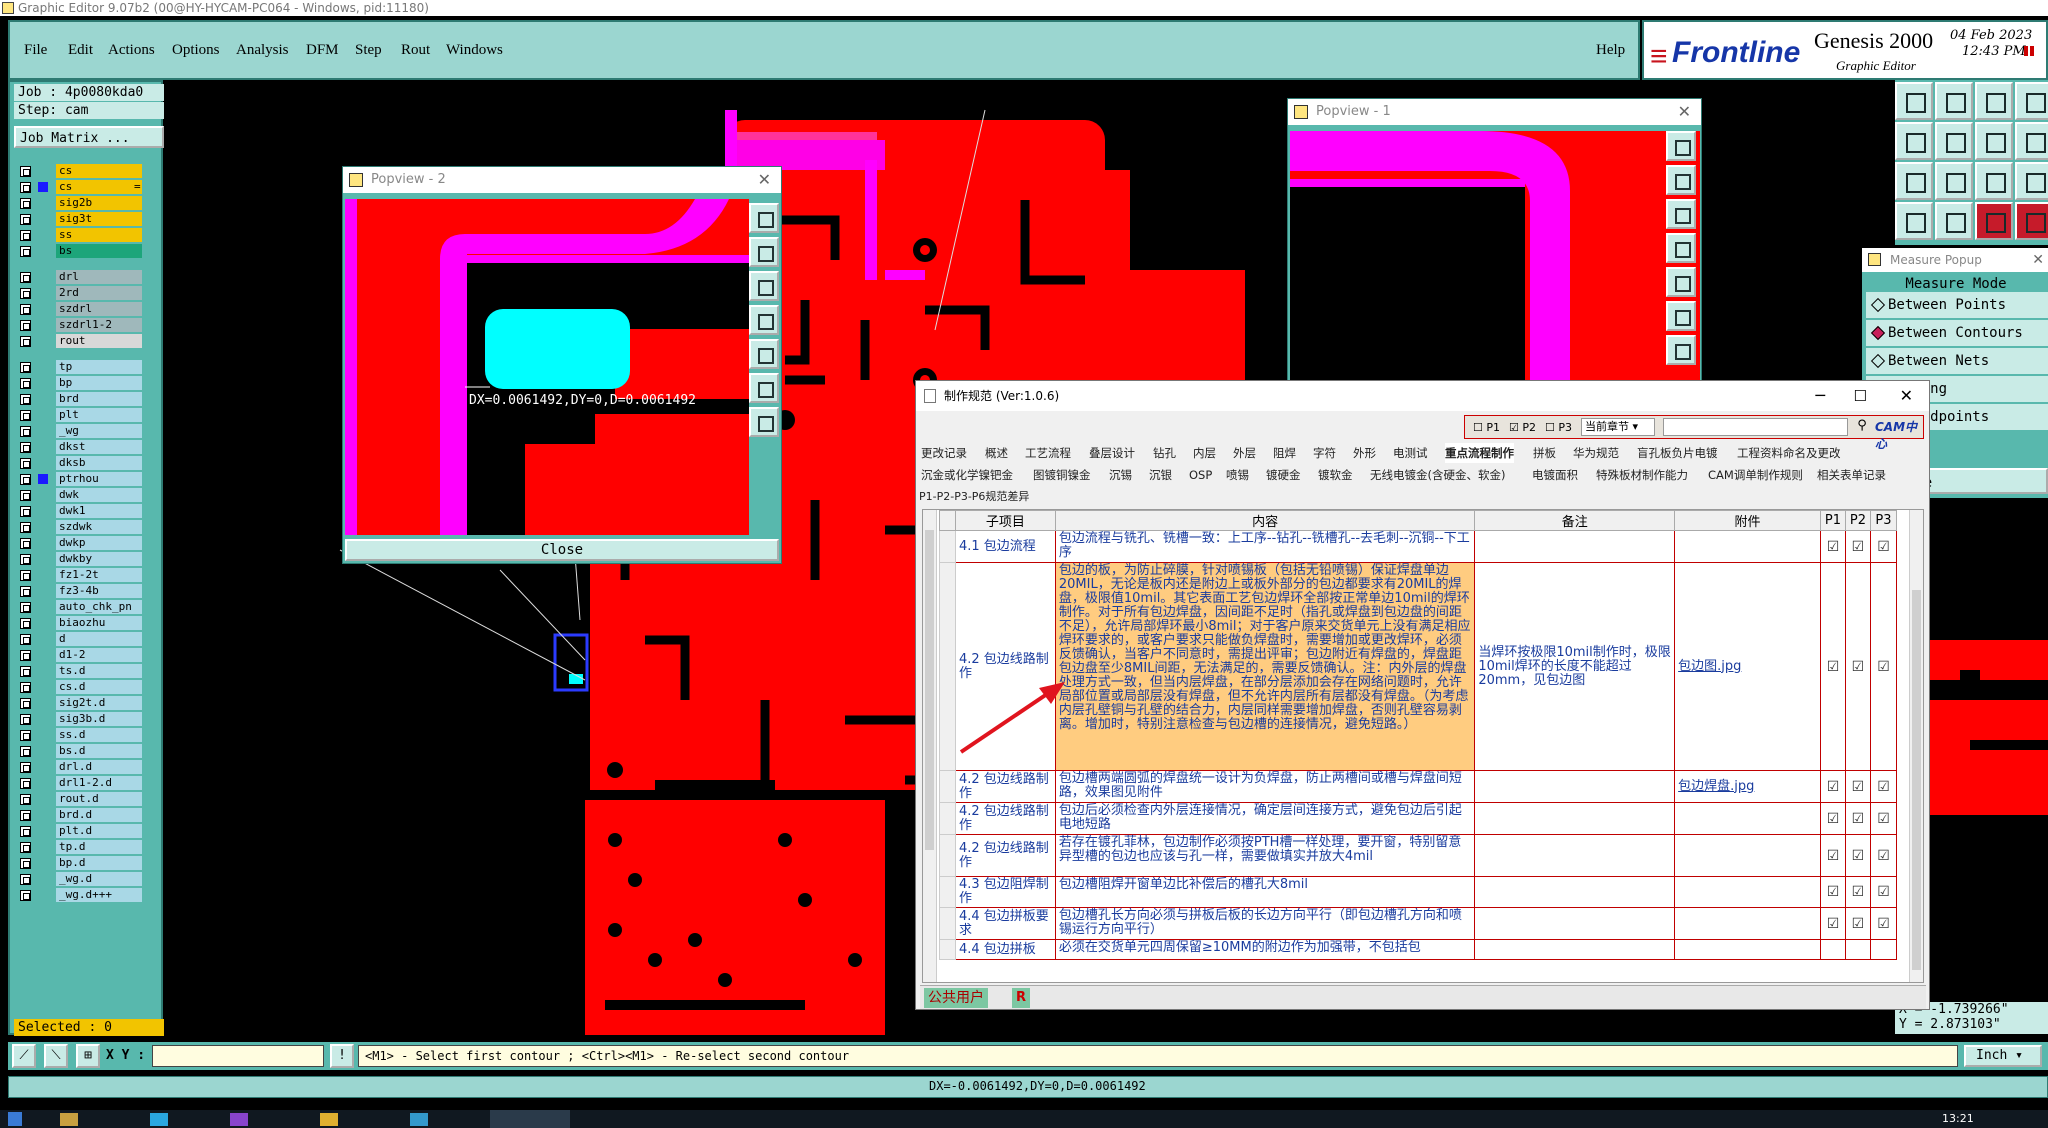 The width and height of the screenshot is (2048, 1128). I want to click on tab-item: 外形, so click(1364, 453).